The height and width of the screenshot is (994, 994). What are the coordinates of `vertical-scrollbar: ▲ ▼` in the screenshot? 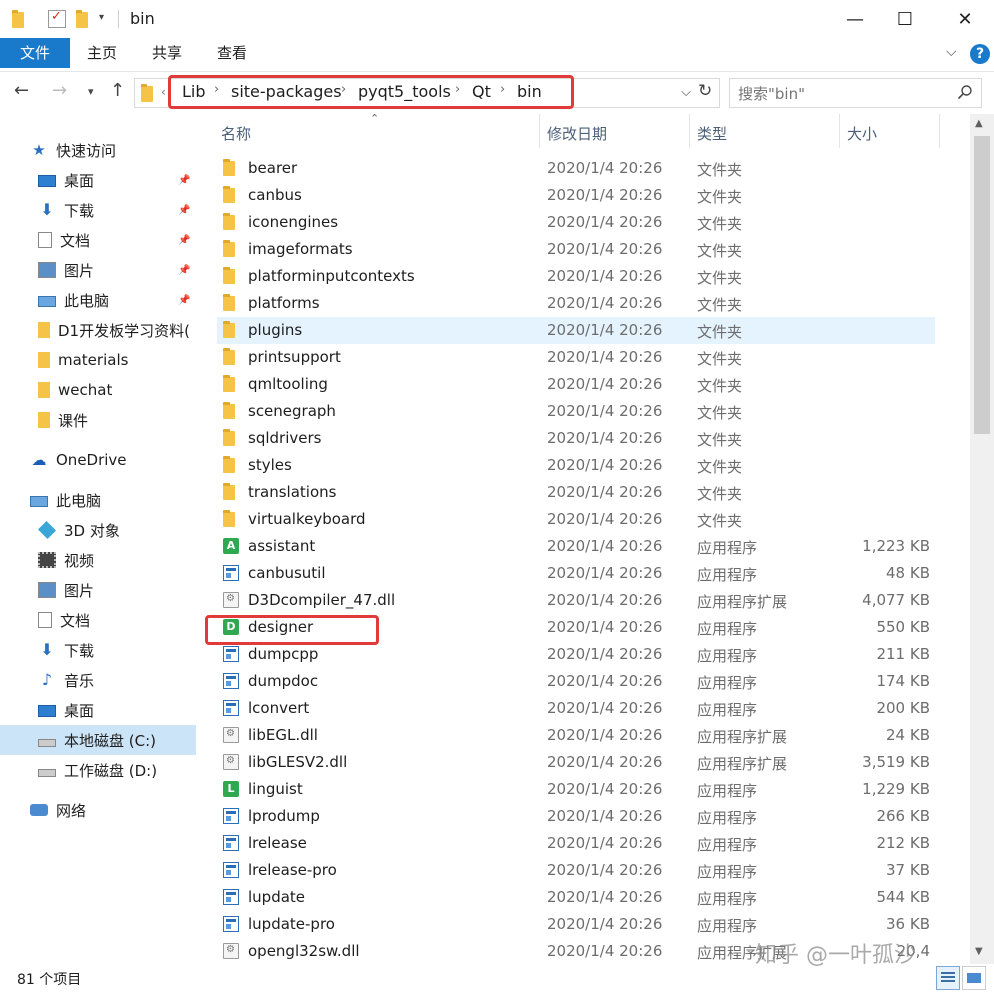 It's located at (982, 539).